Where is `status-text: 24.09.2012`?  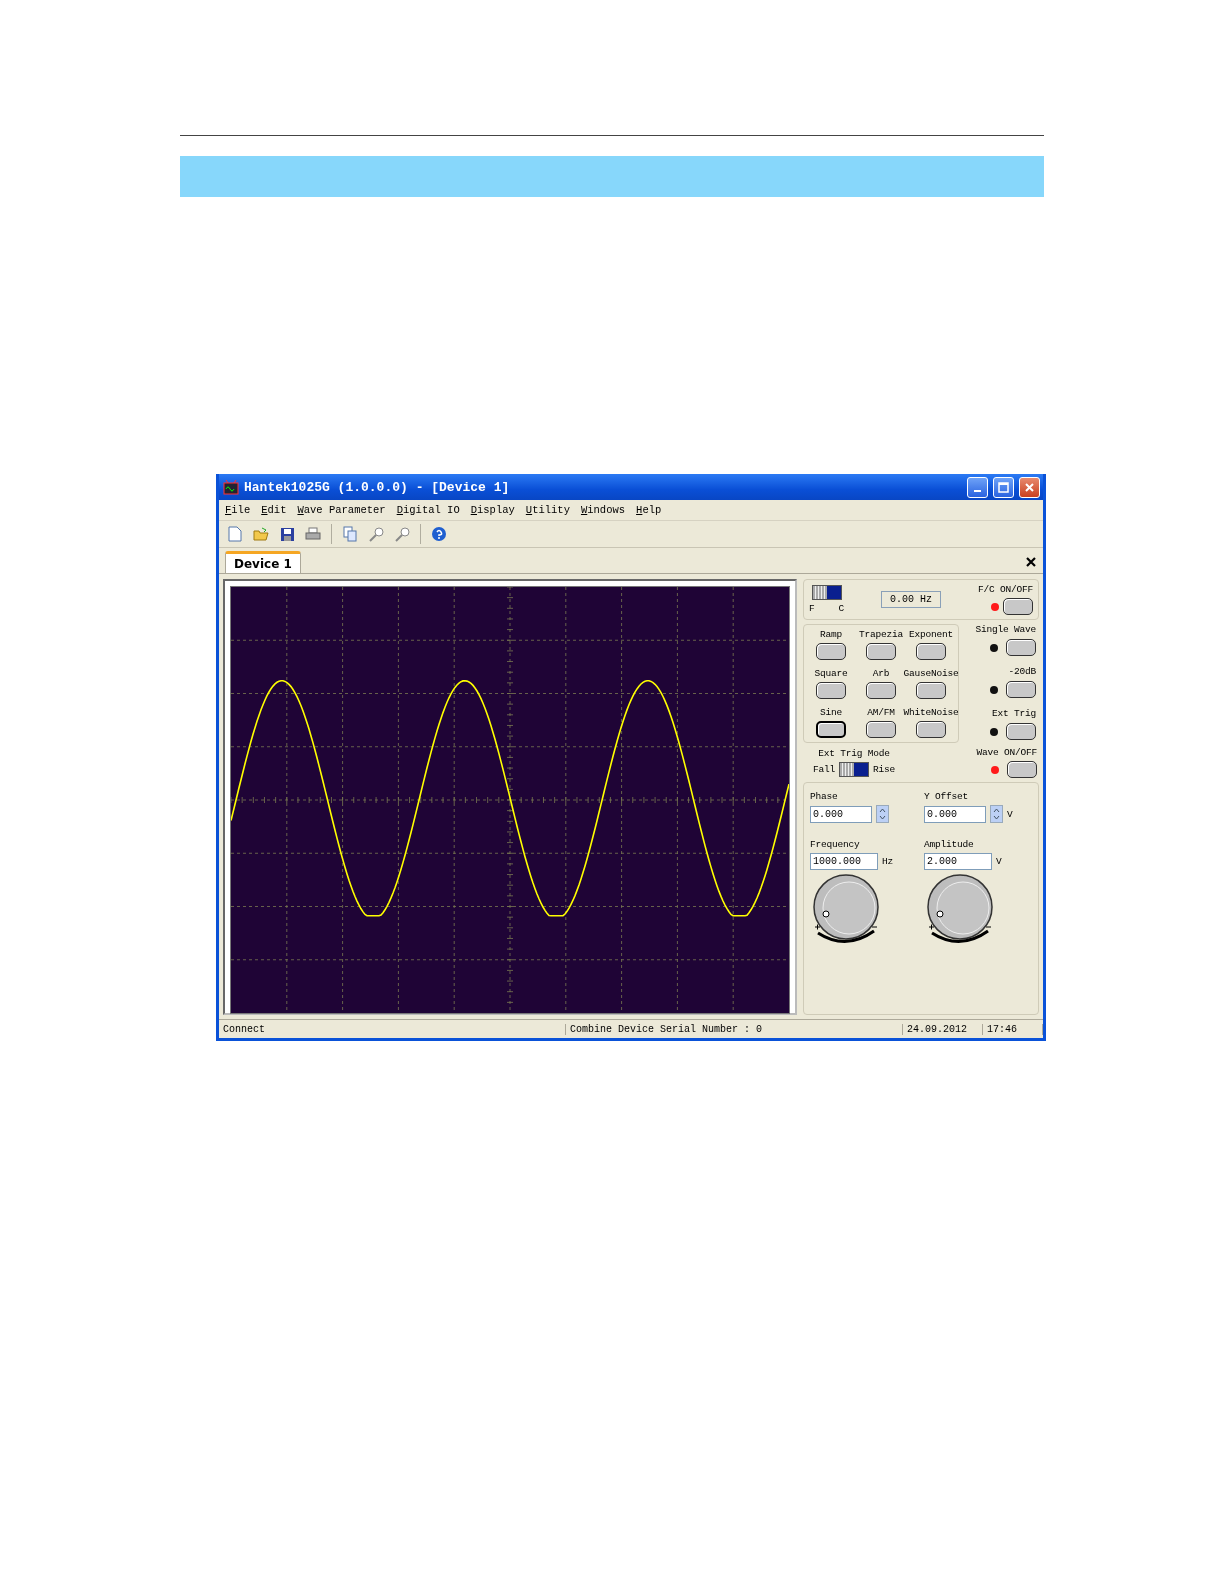 status-text: 24.09.2012 is located at coordinates (943, 1029).